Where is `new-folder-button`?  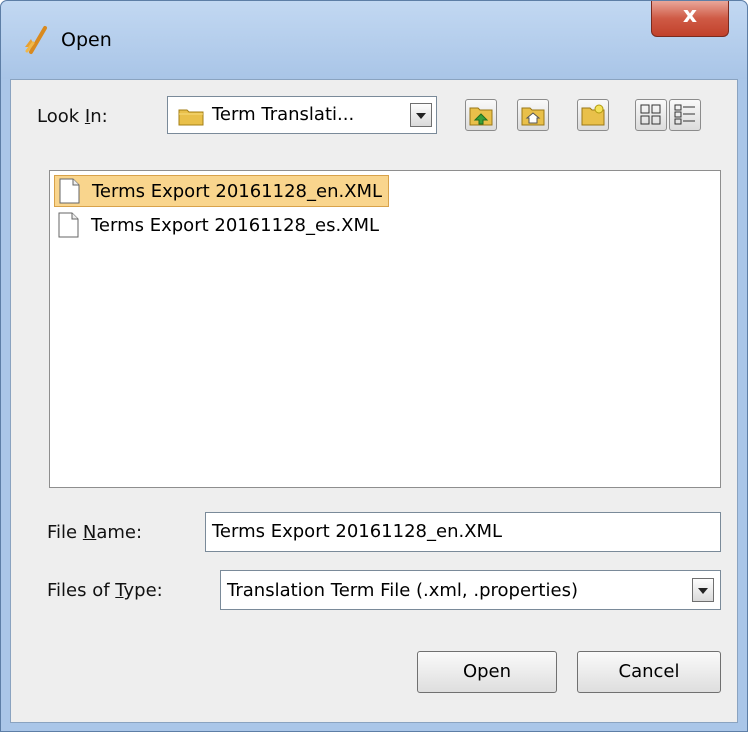
new-folder-button is located at coordinates (593, 115).